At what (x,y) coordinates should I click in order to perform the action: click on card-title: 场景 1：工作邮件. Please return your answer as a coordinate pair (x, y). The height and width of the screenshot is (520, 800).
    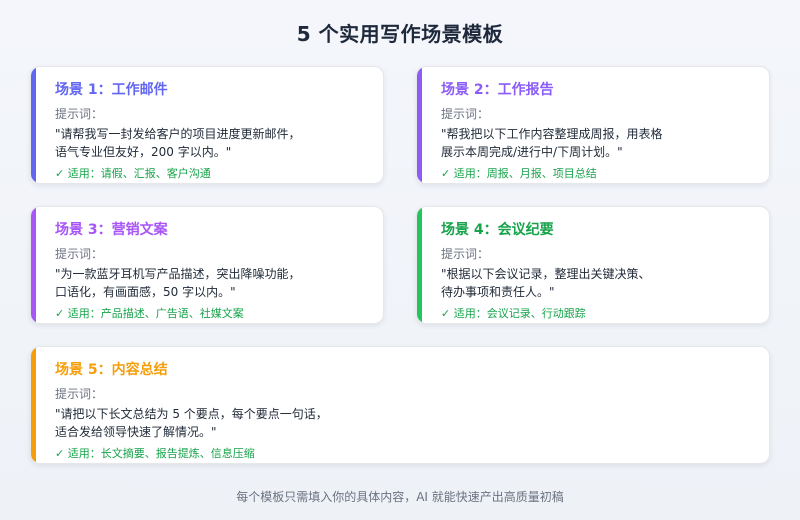
    Looking at the image, I should click on (111, 90).